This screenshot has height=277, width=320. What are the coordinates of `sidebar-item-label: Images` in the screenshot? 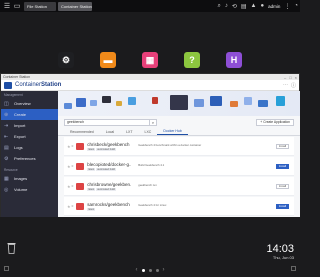 It's located at (21, 178).